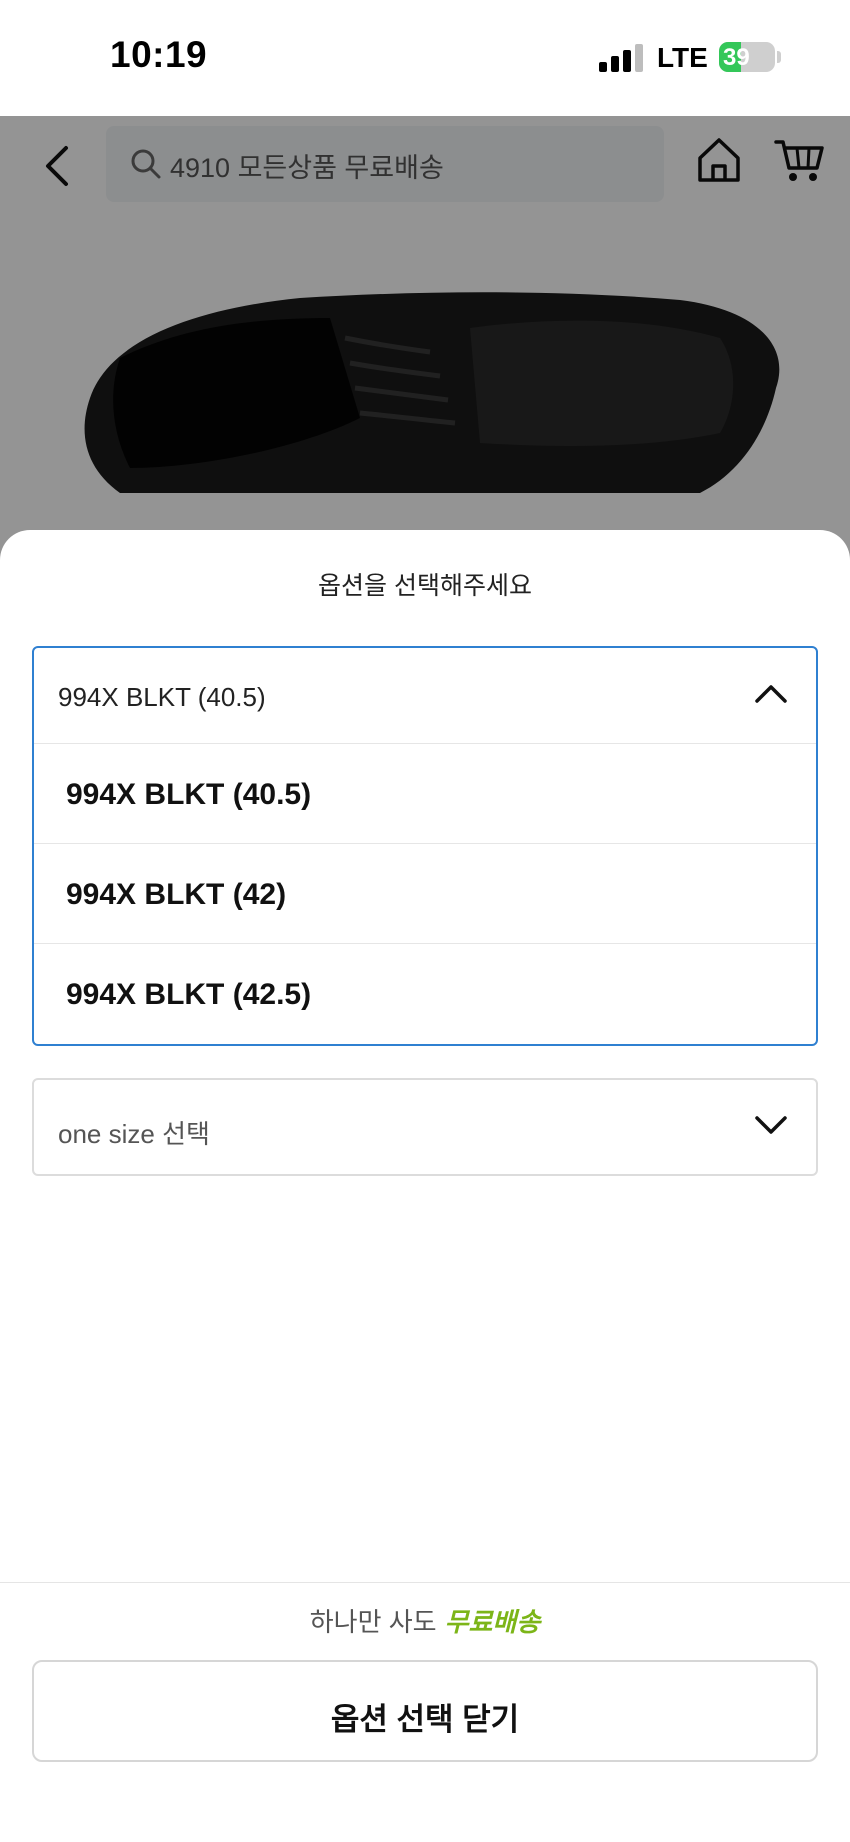  Describe the element at coordinates (425, 1582) in the screenshot. I see `footer-divider` at that location.